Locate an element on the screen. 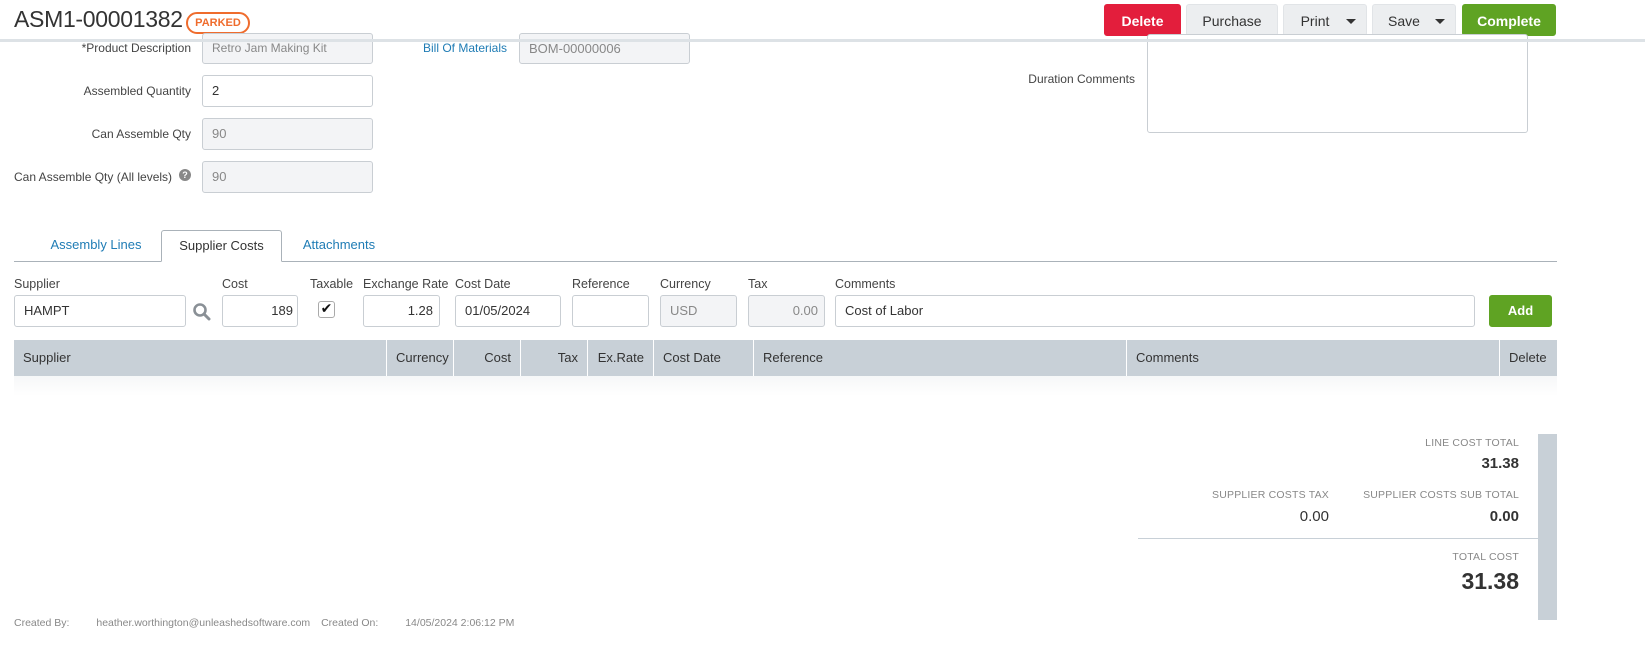  comments-label: Comments is located at coordinates (865, 284).